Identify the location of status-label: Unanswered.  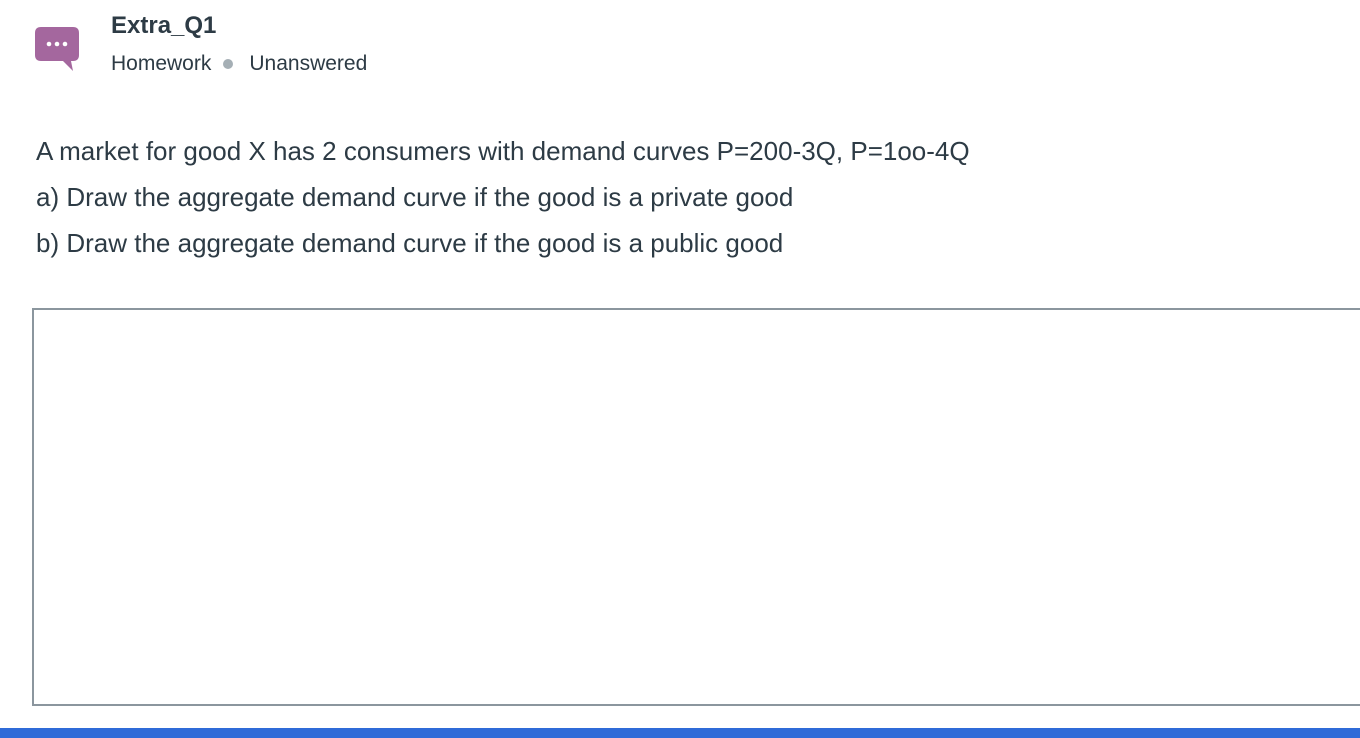
(308, 63).